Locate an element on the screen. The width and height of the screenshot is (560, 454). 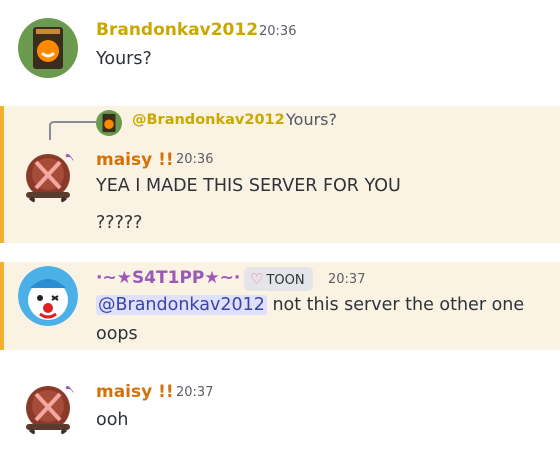
orange-avatar-icon is located at coordinates (48, 48).